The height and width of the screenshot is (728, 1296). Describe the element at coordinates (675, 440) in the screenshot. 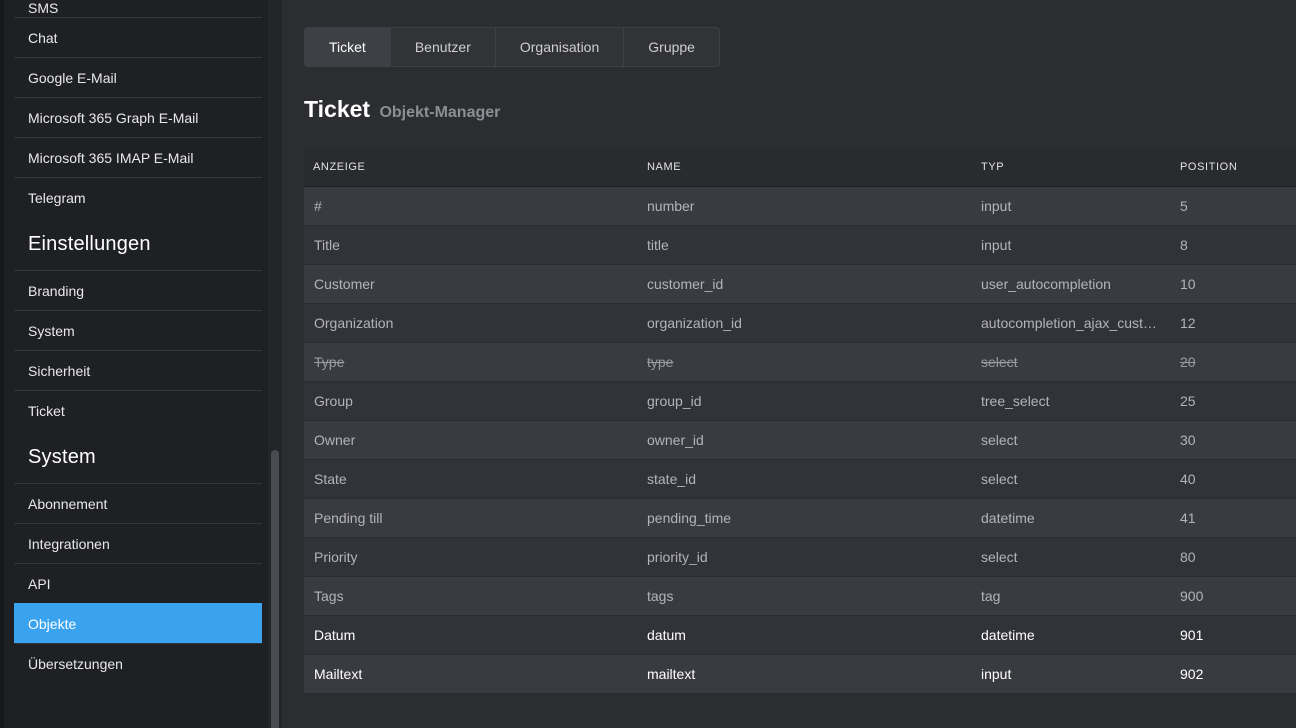

I see `cell-name: owner_id` at that location.